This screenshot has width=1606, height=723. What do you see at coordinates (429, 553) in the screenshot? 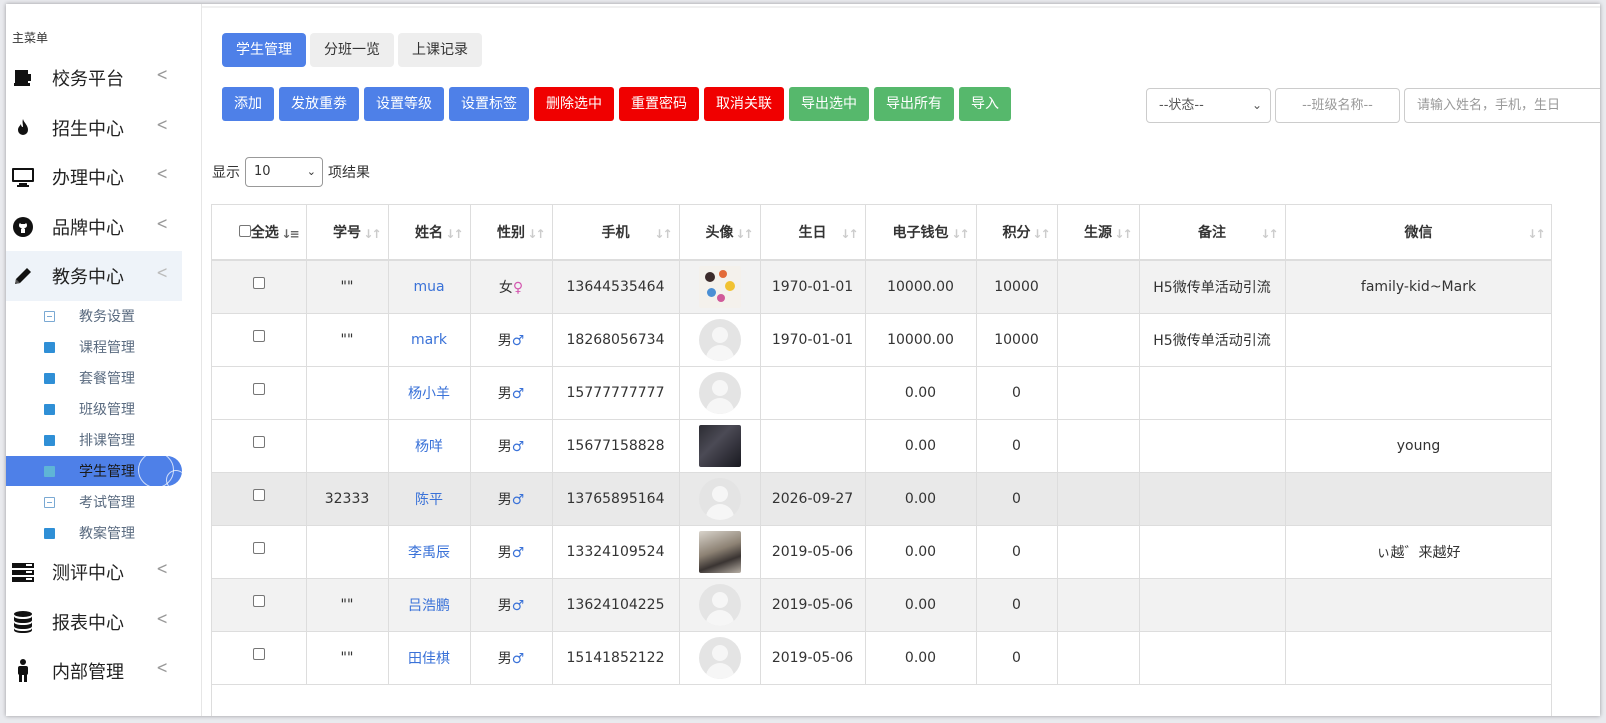
I see `student-name-link: 李禹辰` at bounding box center [429, 553].